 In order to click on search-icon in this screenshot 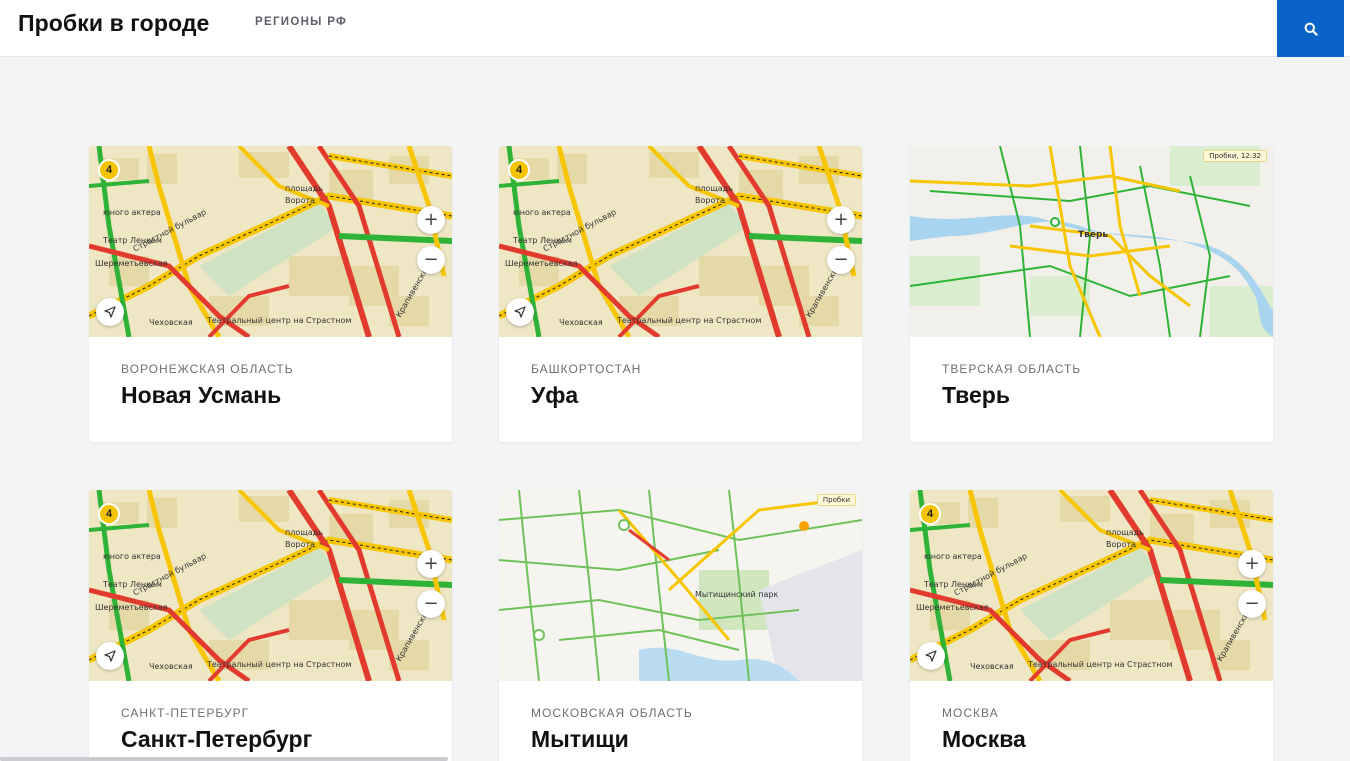, I will do `click(1311, 29)`.